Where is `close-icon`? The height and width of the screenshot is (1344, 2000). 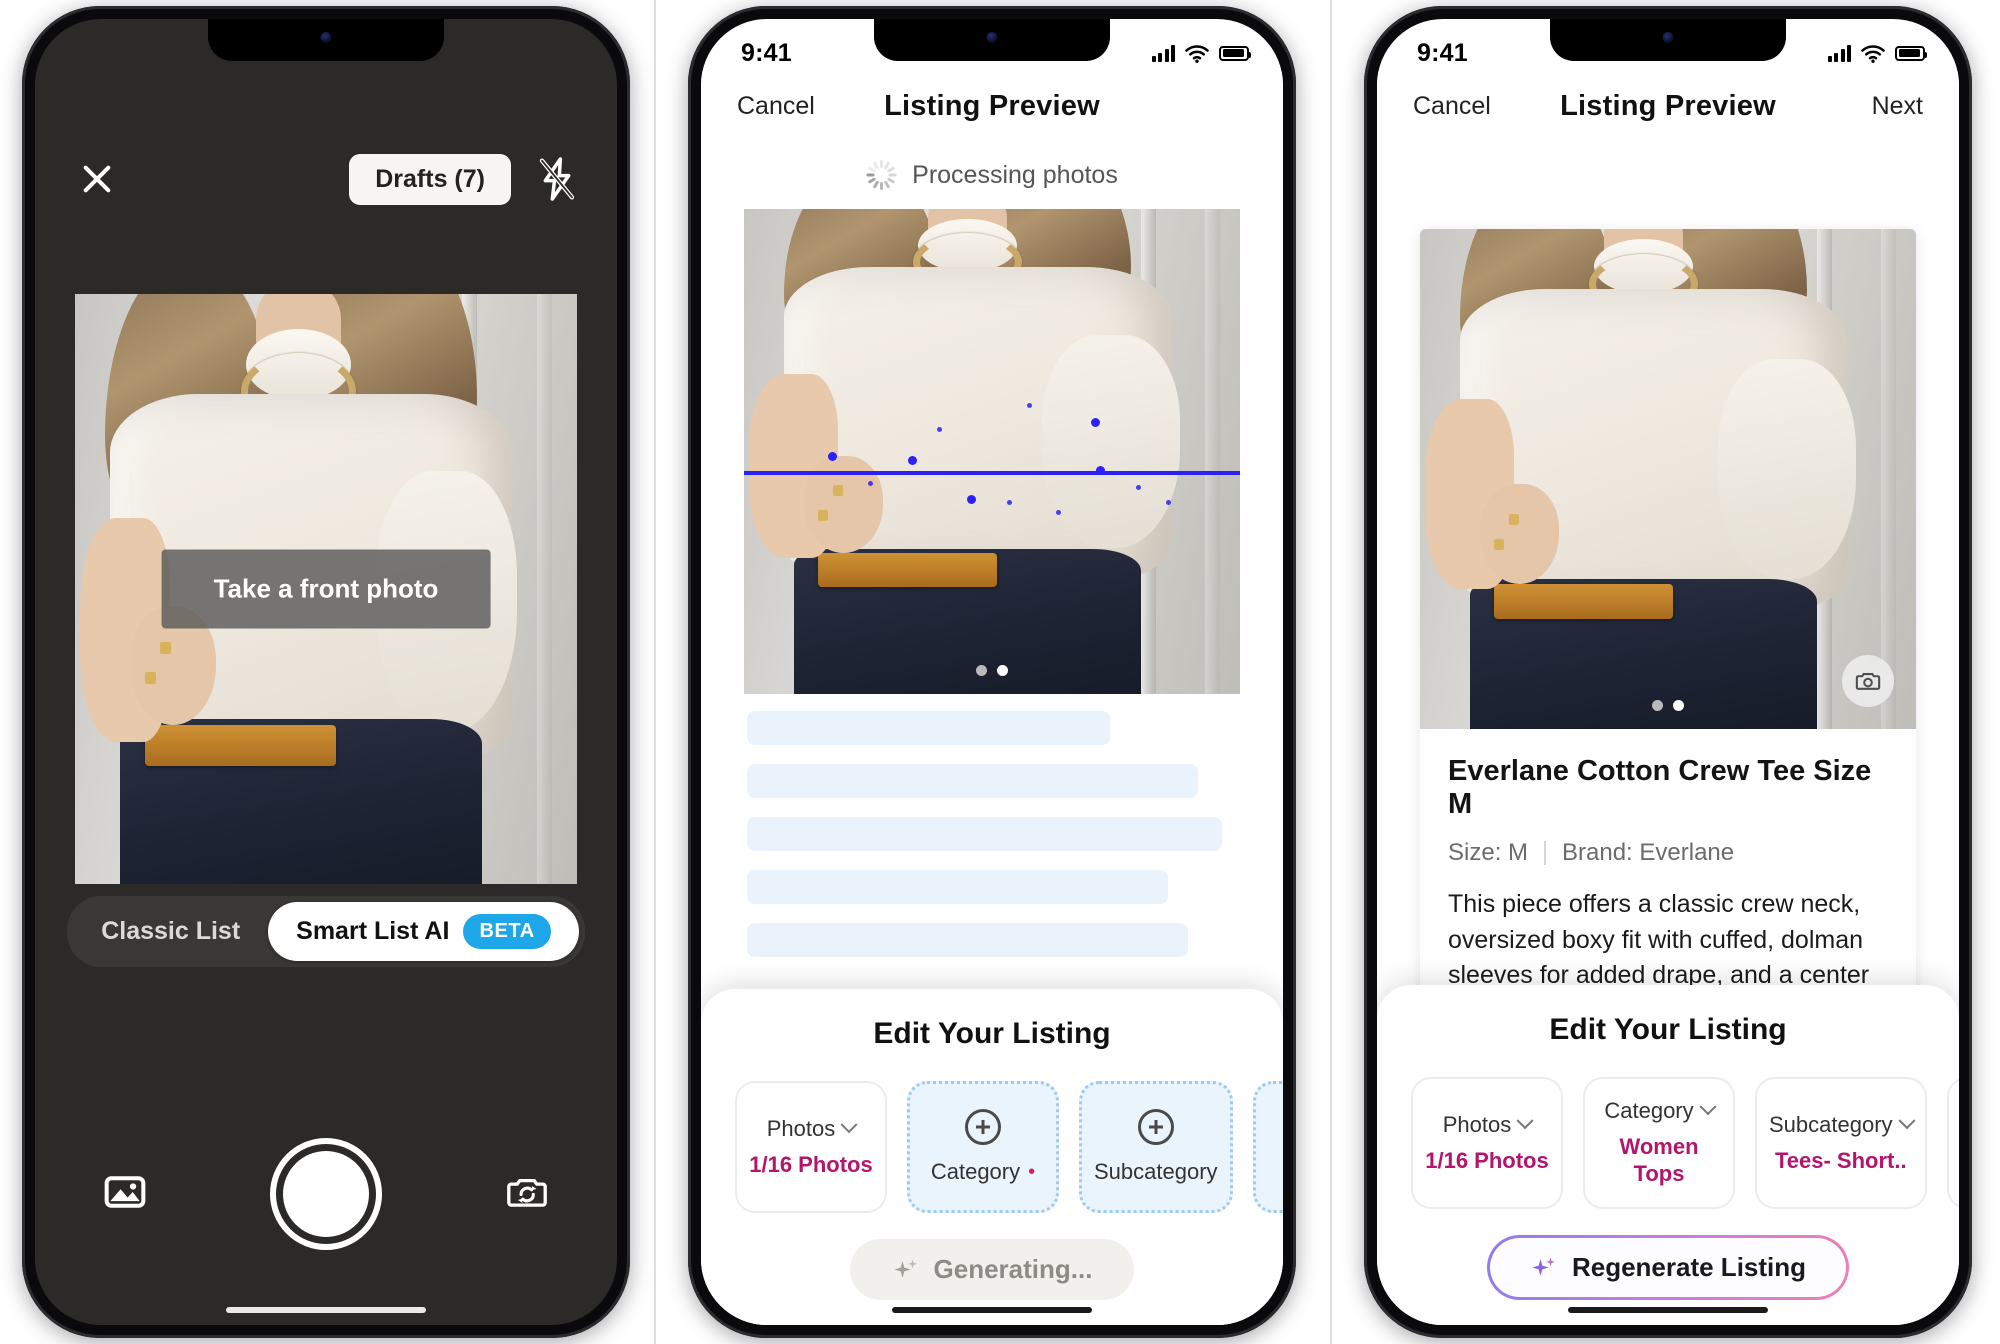 close-icon is located at coordinates (97, 179).